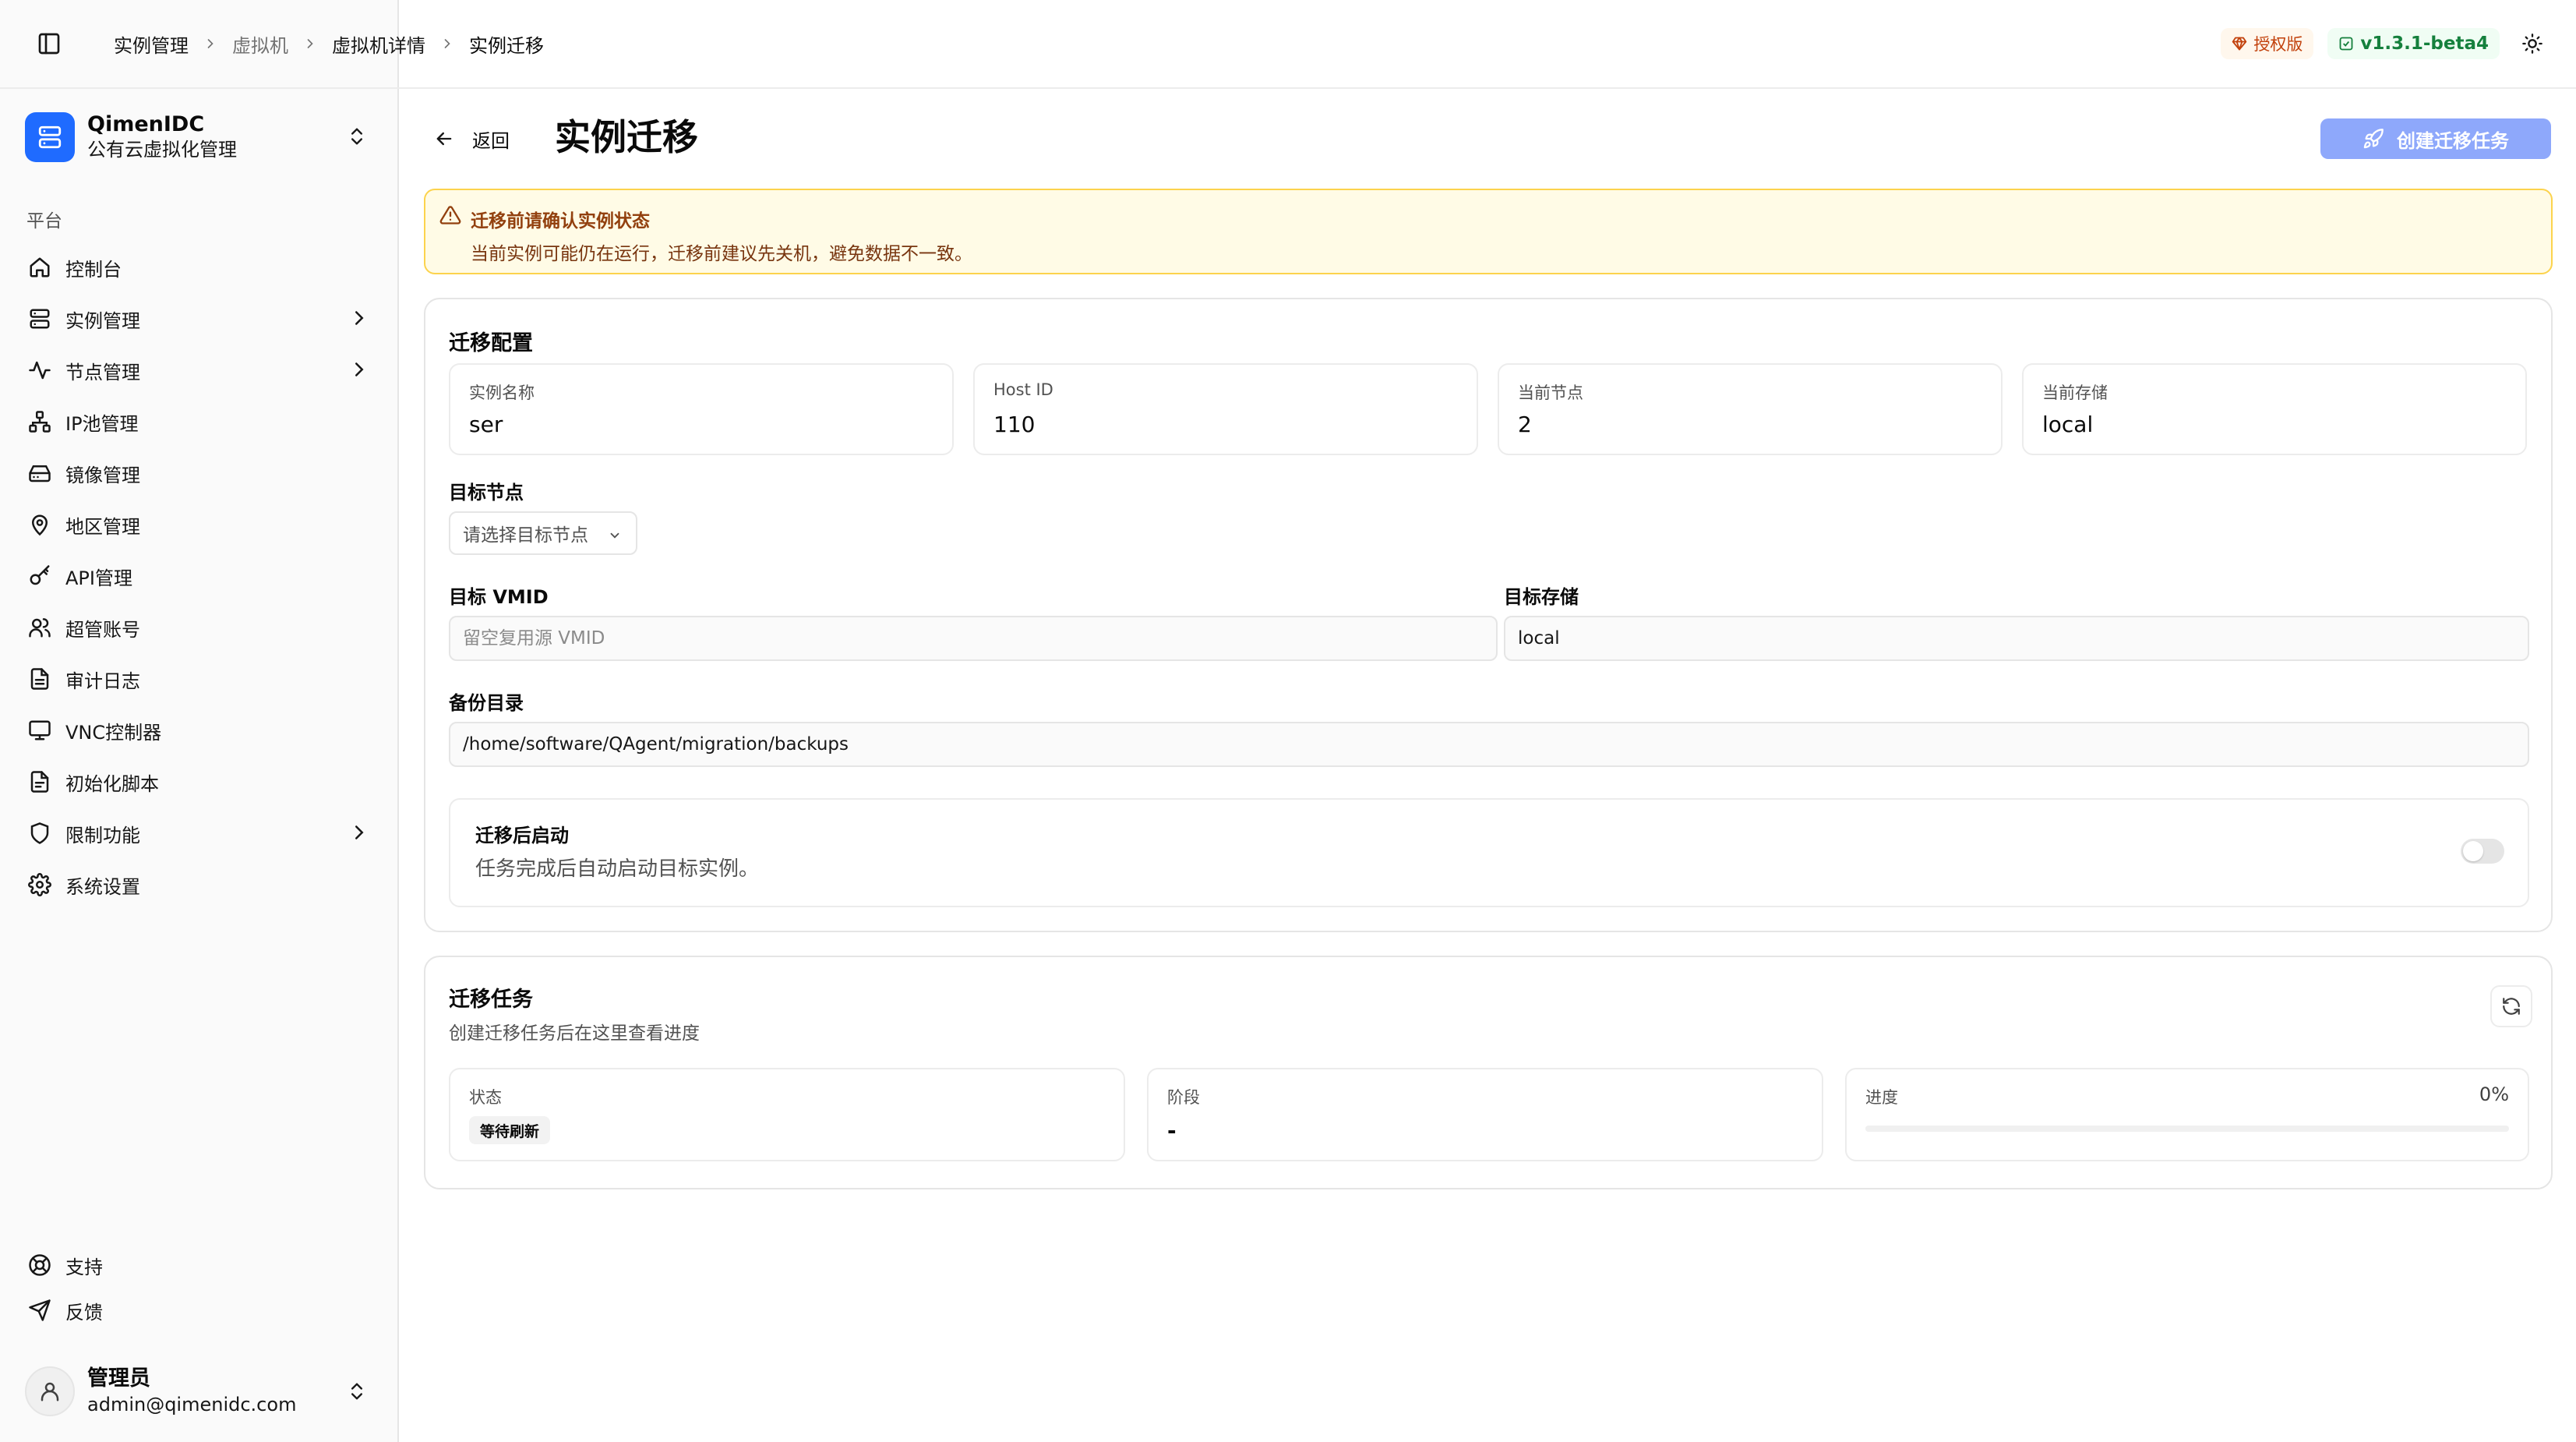  Describe the element at coordinates (2068, 424) in the screenshot. I see `info-value: local` at that location.